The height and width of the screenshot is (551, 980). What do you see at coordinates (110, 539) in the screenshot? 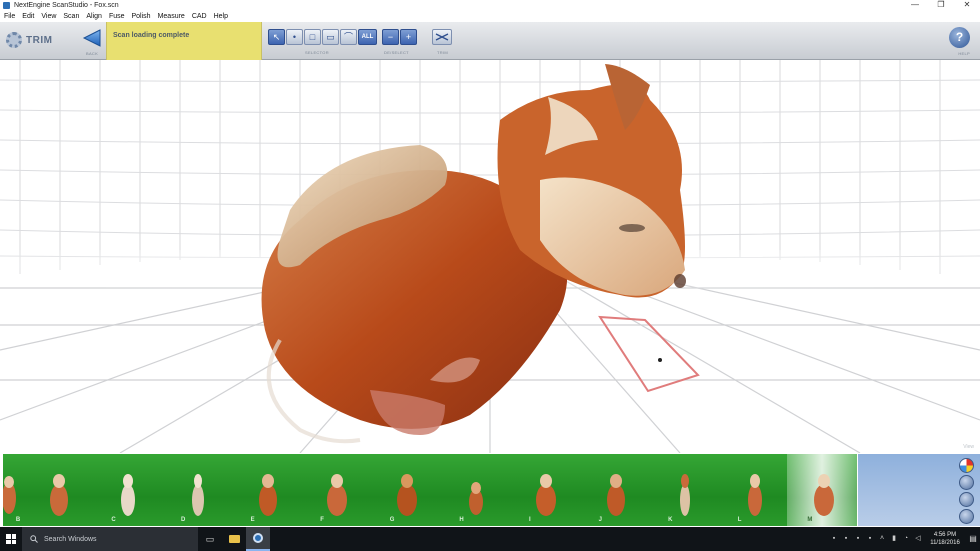
I see `search-box: Search Windows` at bounding box center [110, 539].